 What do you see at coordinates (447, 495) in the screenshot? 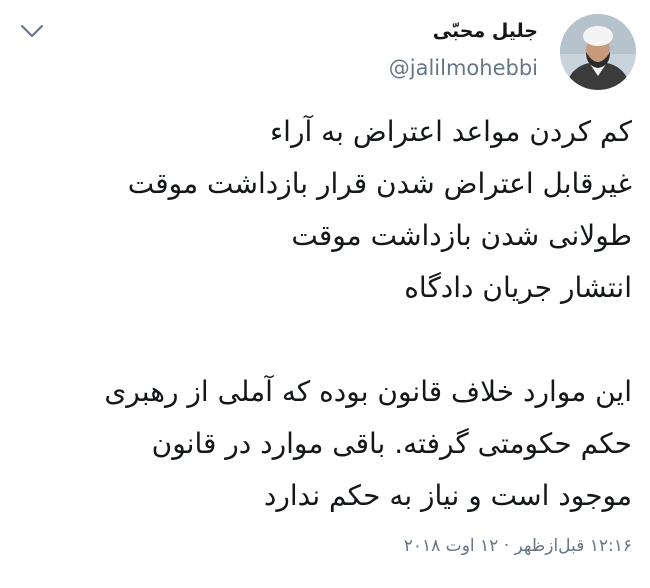
I see `tweet-line: موجود است و نیاز به حکم ندارد` at bounding box center [447, 495].